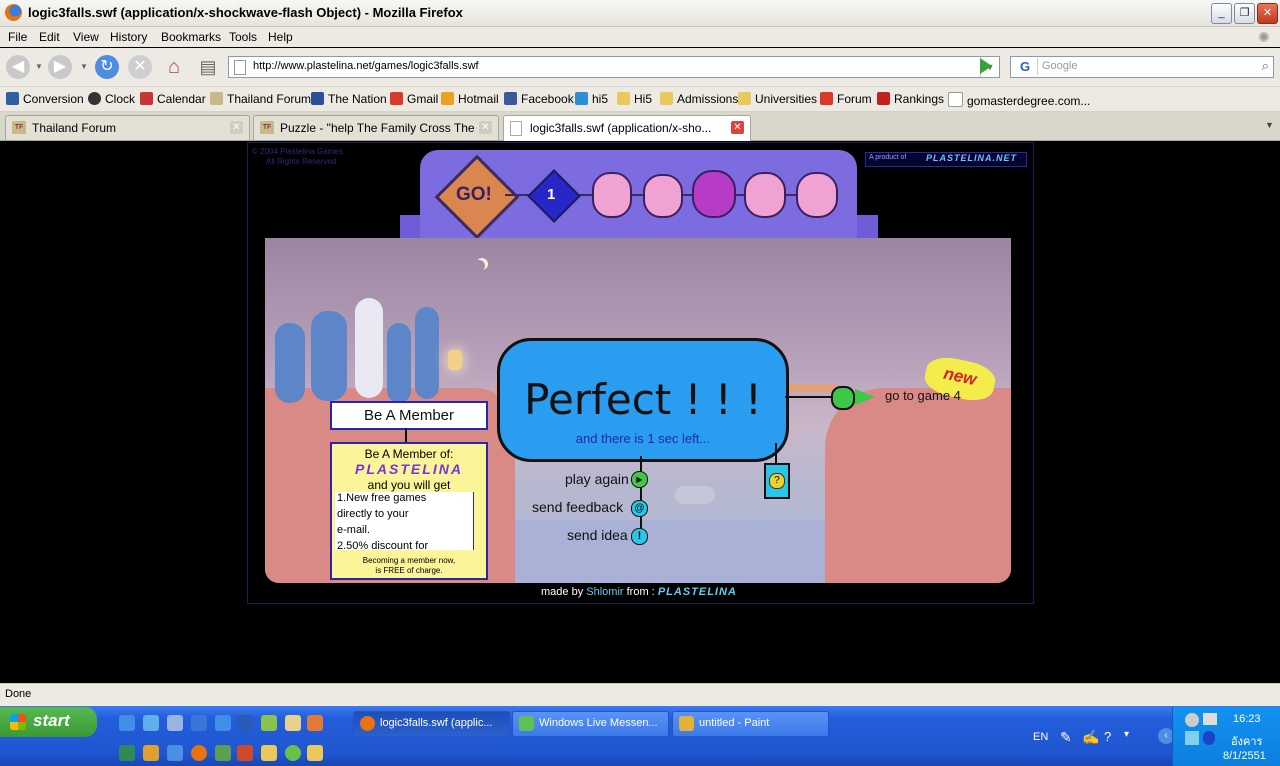  What do you see at coordinates (846, 99) in the screenshot?
I see `bookmark-forum: Forum` at bounding box center [846, 99].